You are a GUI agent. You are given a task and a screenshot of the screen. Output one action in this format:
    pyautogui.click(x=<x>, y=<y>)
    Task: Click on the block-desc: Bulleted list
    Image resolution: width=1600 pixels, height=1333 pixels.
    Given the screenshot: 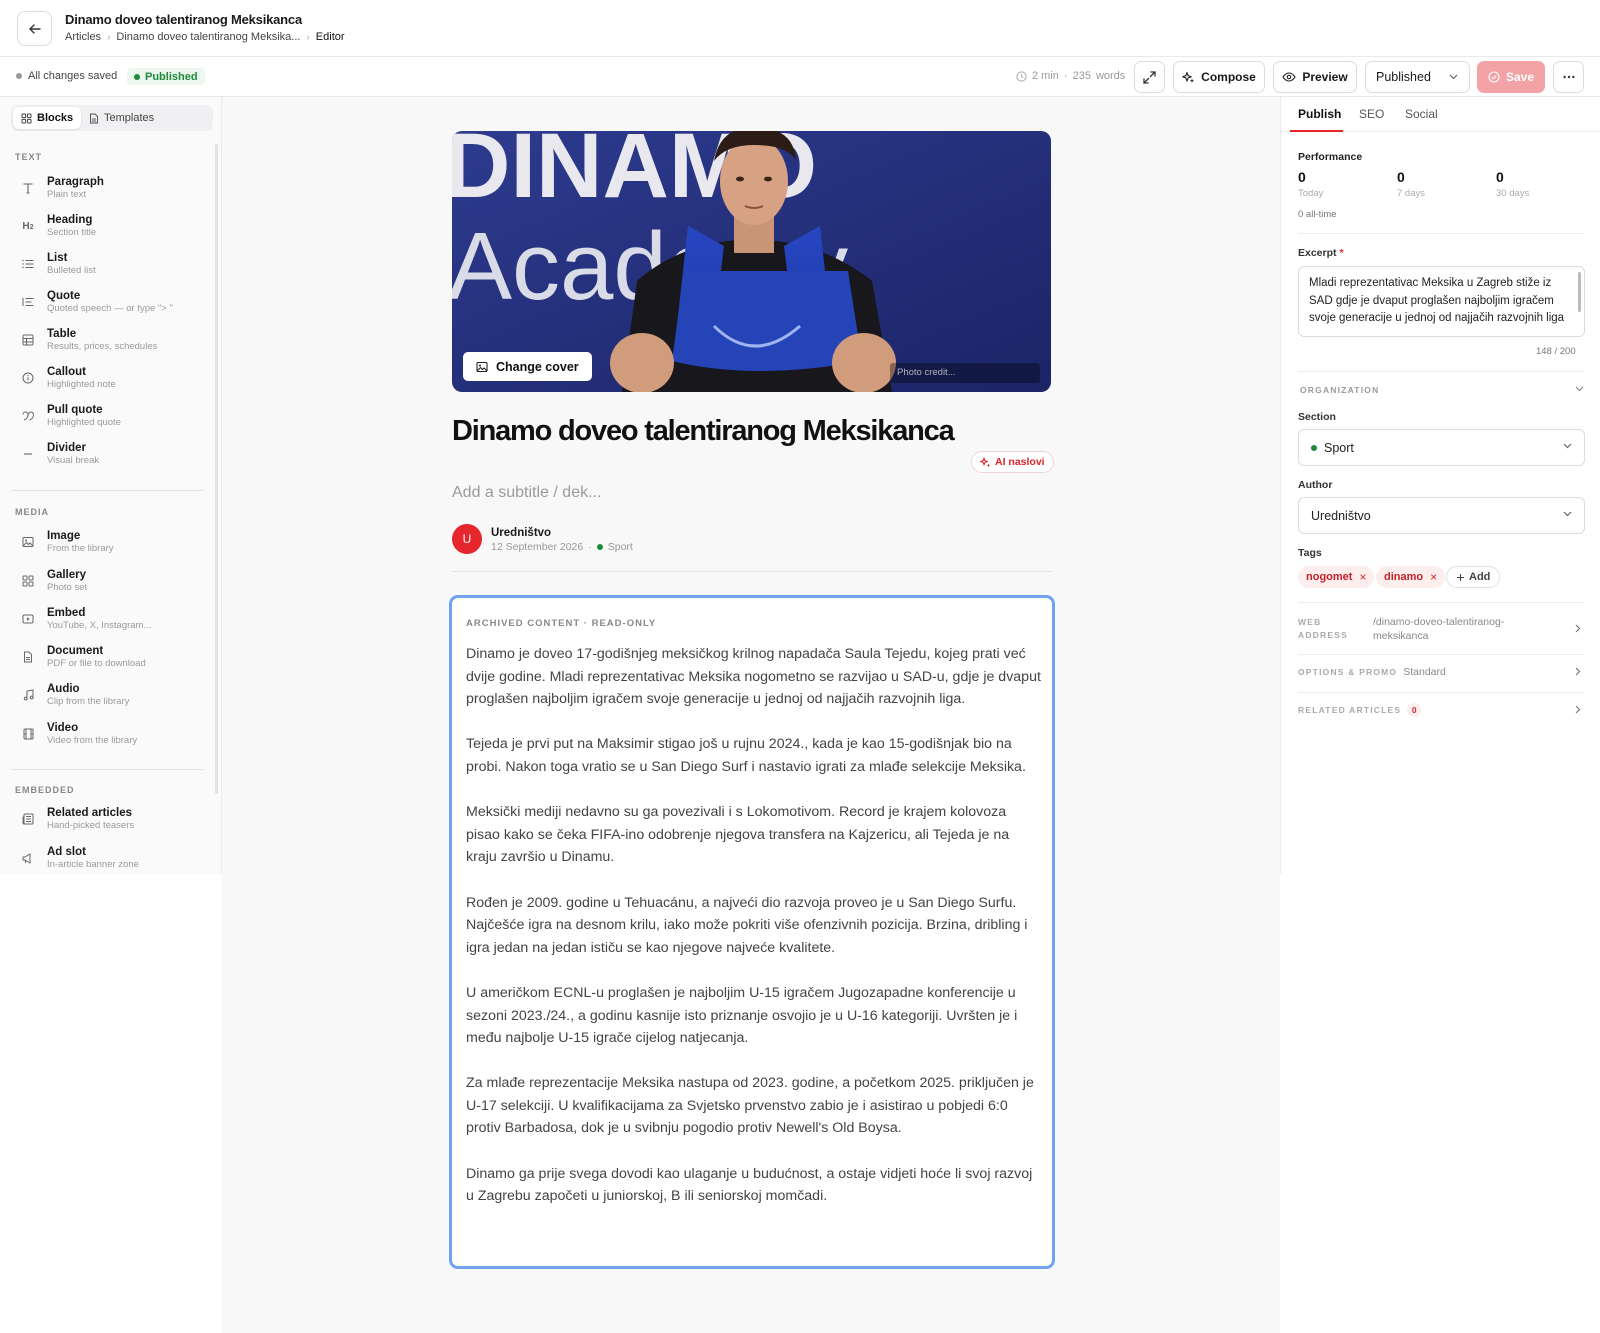 What is the action you would take?
    pyautogui.click(x=71, y=270)
    